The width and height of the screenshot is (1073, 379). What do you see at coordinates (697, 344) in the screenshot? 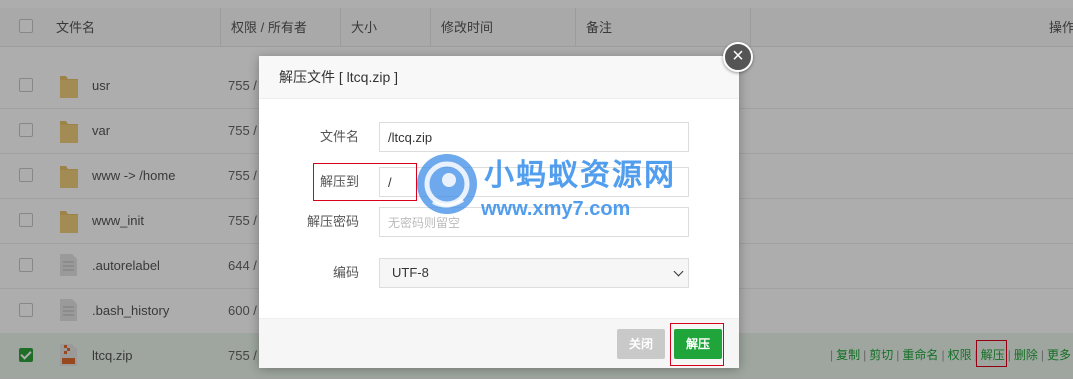
I see `extract-button-highlight` at bounding box center [697, 344].